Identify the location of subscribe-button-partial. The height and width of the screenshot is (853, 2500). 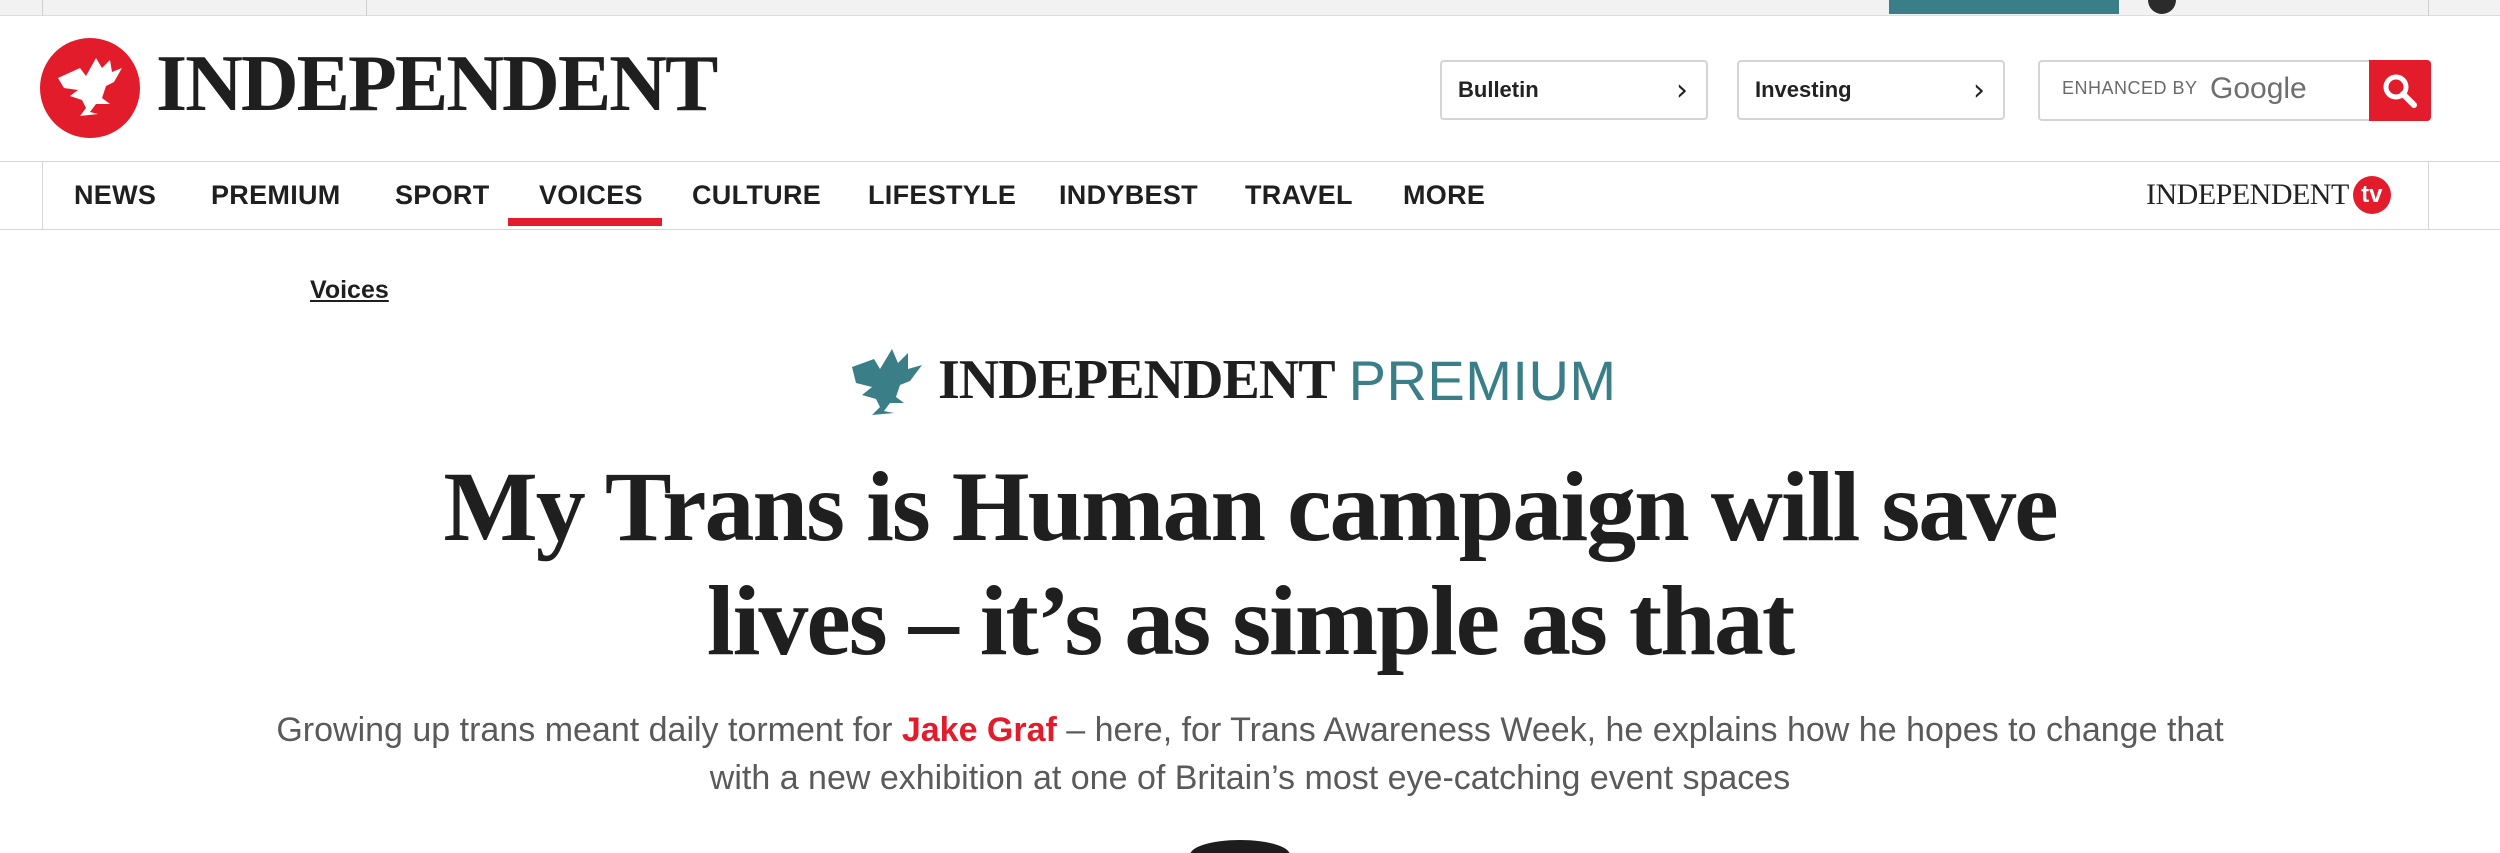
(2004, 7).